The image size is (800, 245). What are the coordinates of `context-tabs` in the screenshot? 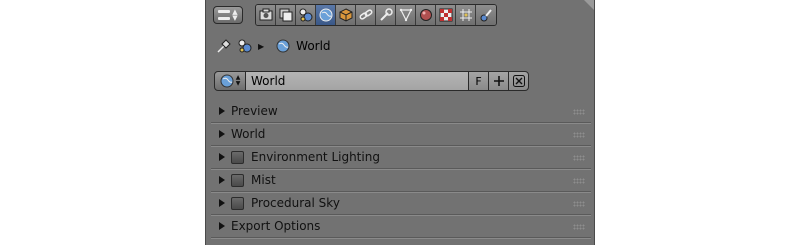 It's located at (376, 15).